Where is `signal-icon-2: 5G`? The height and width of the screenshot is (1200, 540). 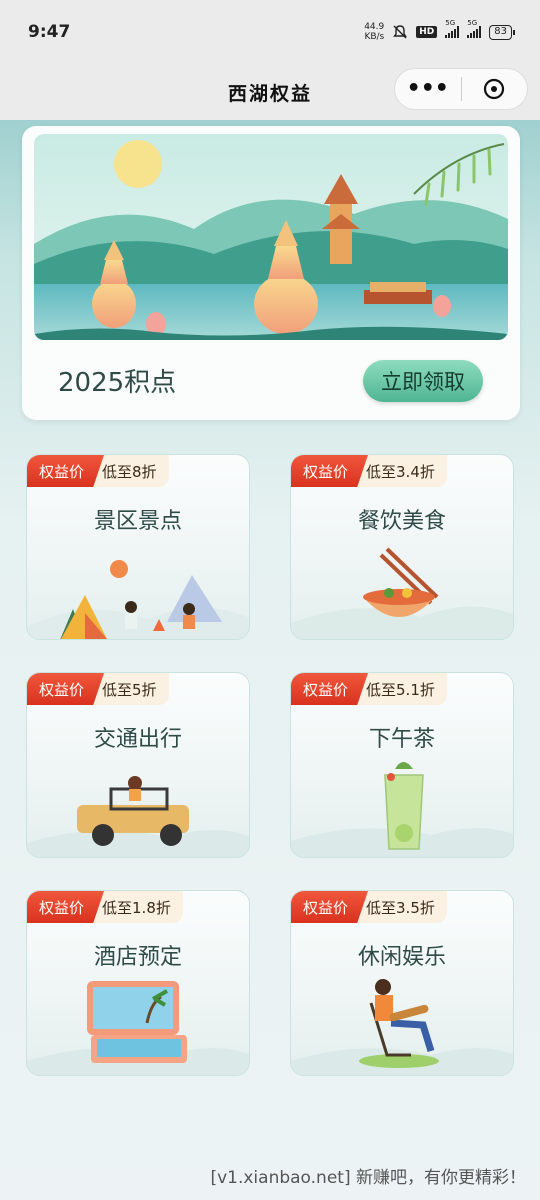 signal-icon-2: 5G is located at coordinates (474, 28).